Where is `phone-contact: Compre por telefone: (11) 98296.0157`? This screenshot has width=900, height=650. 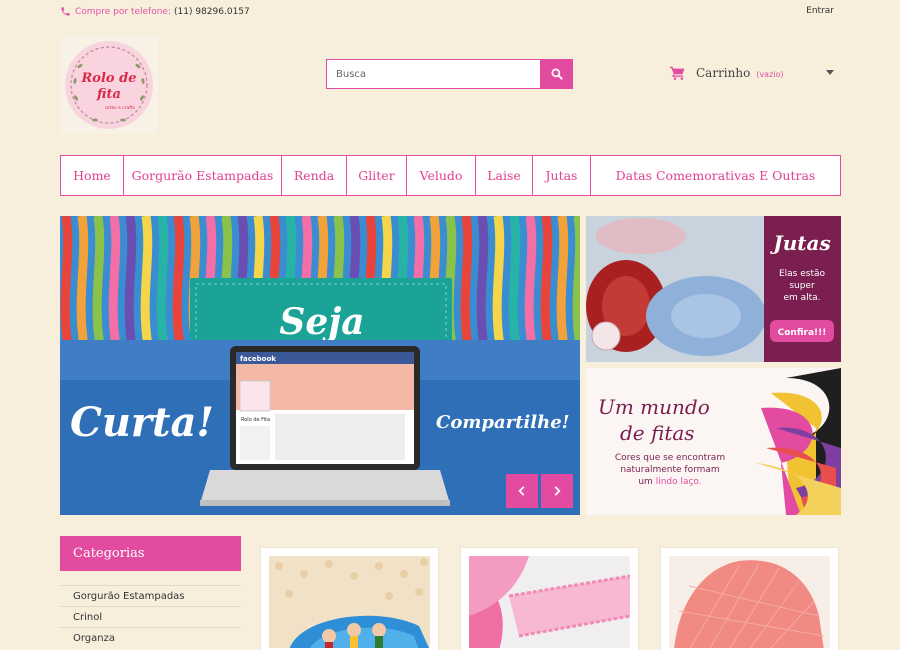 phone-contact: Compre por telefone: (11) 98296.0157 is located at coordinates (155, 11).